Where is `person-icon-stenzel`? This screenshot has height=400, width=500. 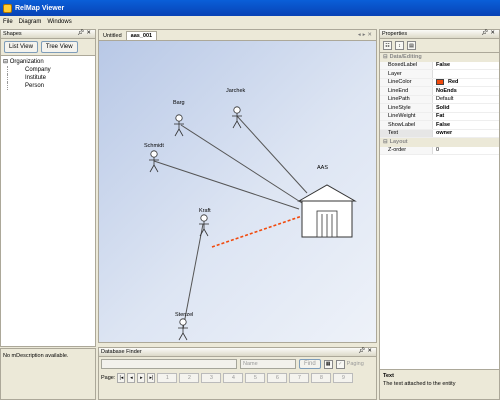
person-icon-stenzel is located at coordinates (183, 329).